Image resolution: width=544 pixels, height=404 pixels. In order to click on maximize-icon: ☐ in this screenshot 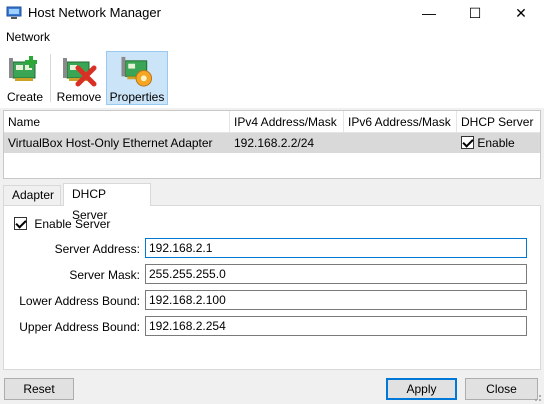, I will do `click(475, 12)`.